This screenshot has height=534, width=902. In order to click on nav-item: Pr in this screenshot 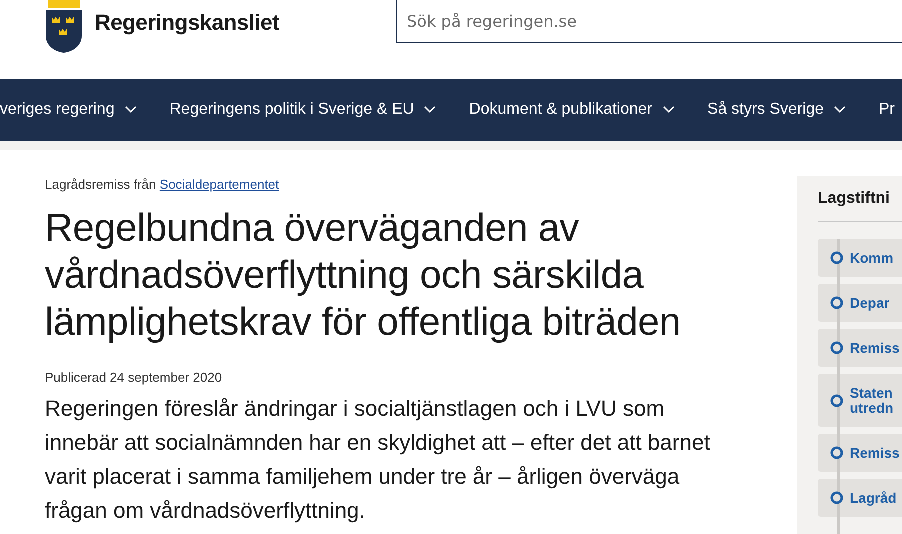, I will do `click(887, 110)`.